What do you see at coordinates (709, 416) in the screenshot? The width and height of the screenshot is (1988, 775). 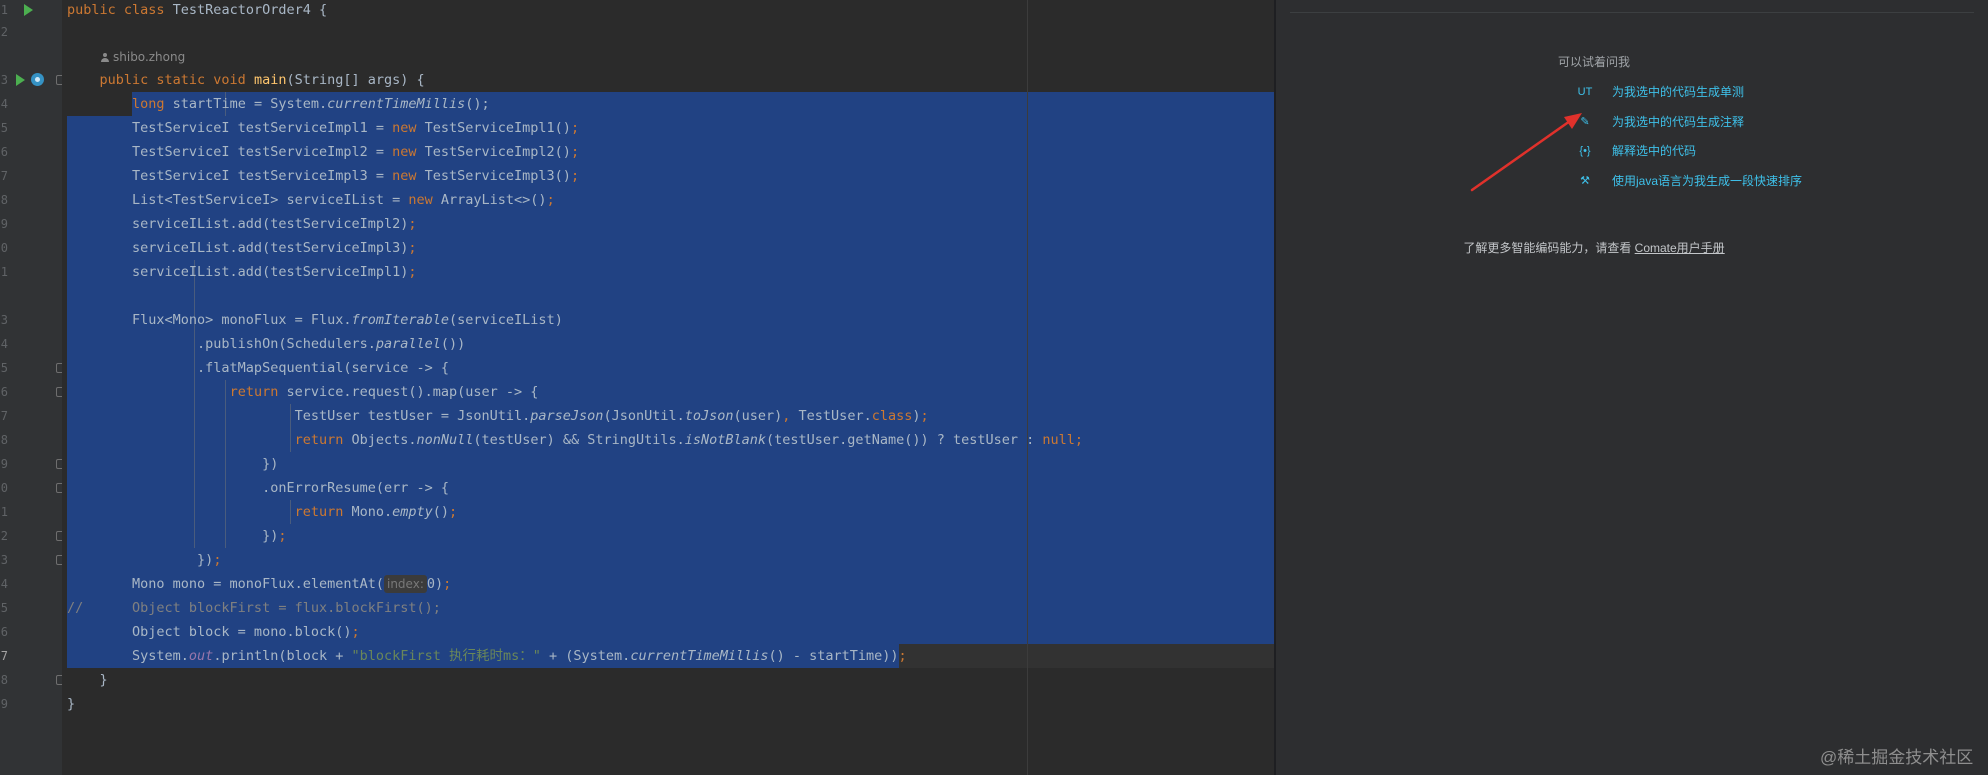 I see `code-token: toJson` at bounding box center [709, 416].